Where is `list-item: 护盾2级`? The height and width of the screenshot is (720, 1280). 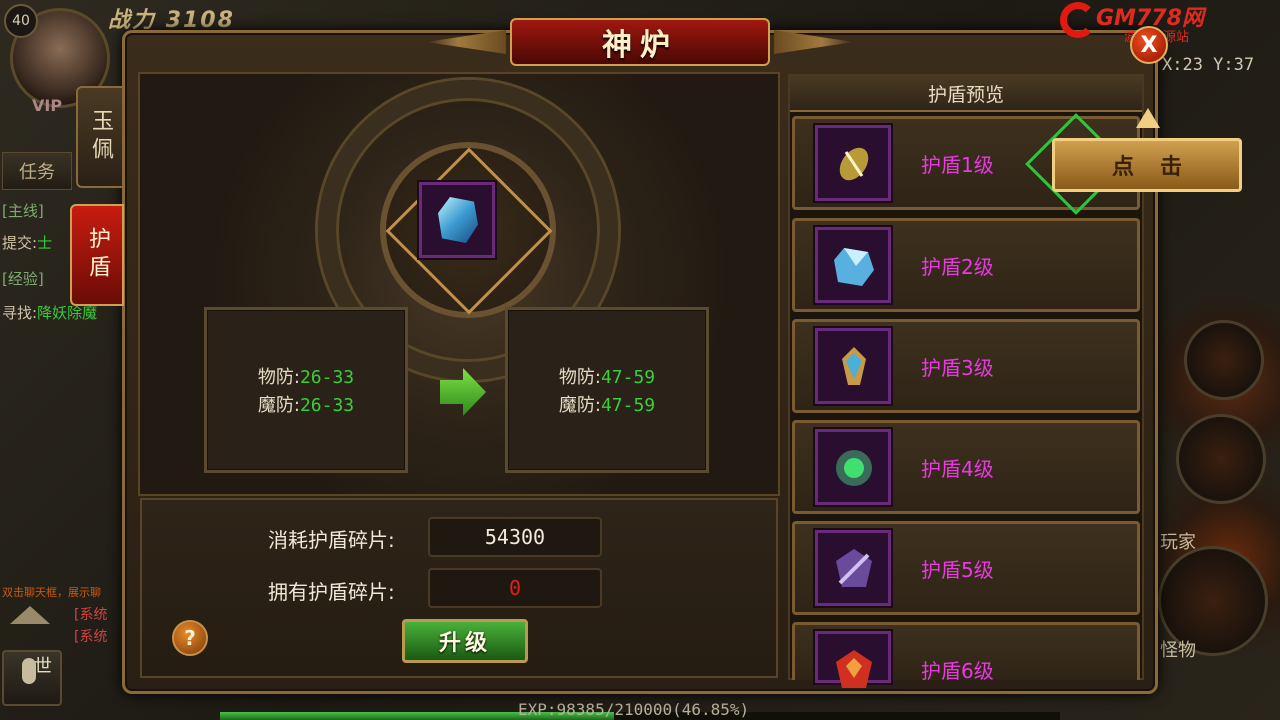
list-item: 护盾2级 is located at coordinates (966, 265).